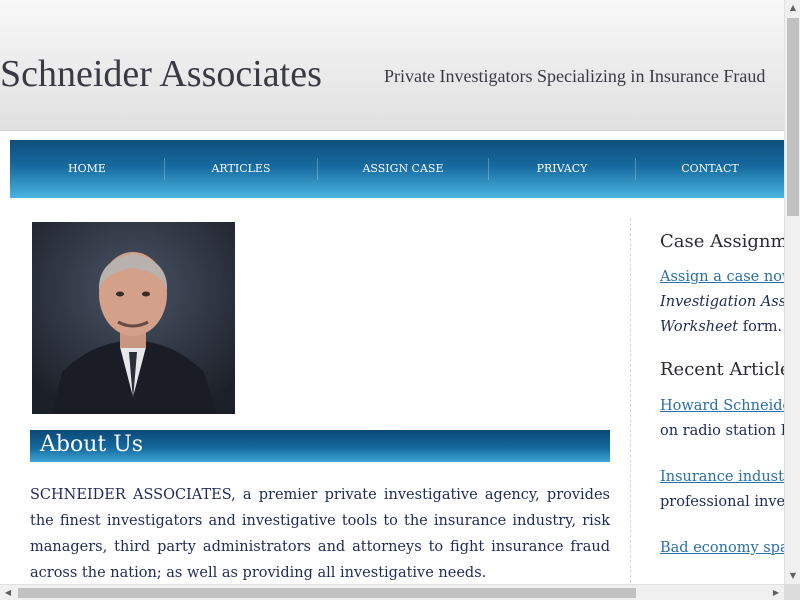  I want to click on about-us-heading: About Us, so click(320, 446).